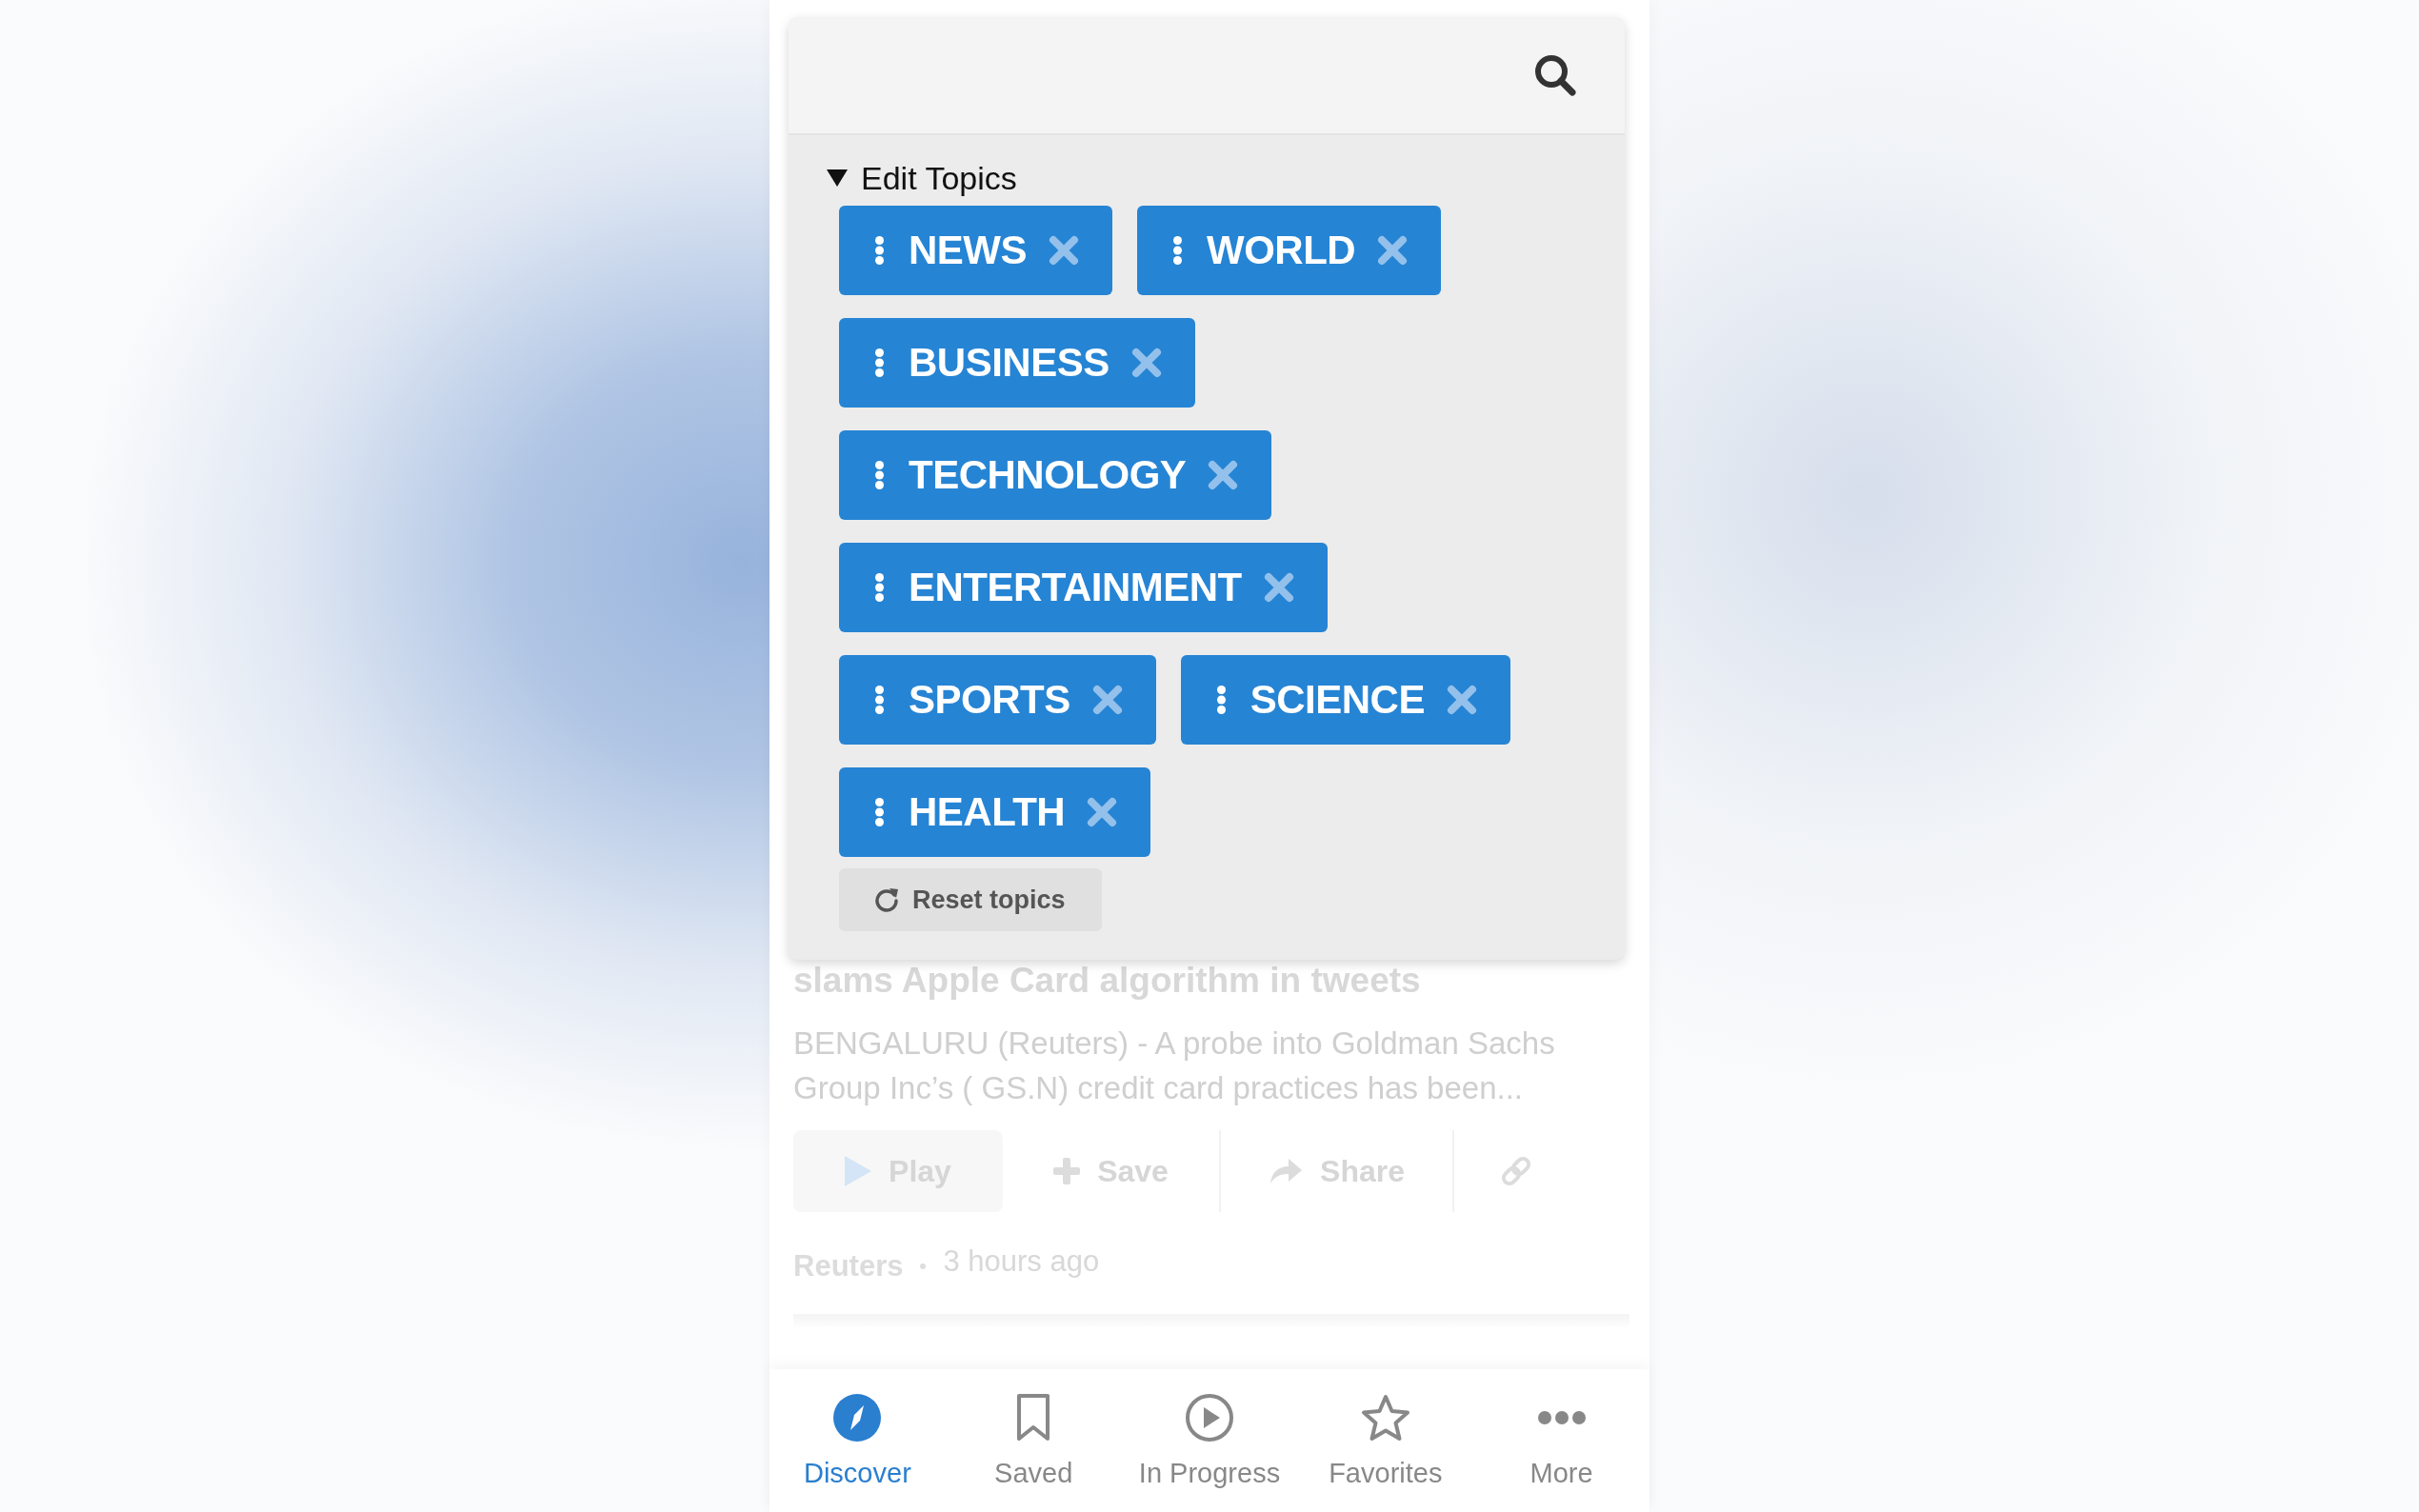  What do you see at coordinates (858, 1171) in the screenshot?
I see `play-icon` at bounding box center [858, 1171].